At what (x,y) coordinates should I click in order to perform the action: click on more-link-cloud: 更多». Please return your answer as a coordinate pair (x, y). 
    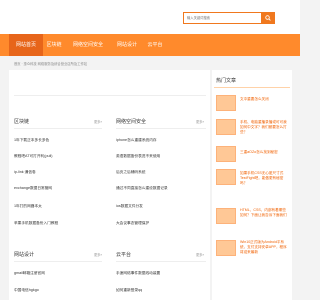
    Looking at the image, I should click on (200, 254).